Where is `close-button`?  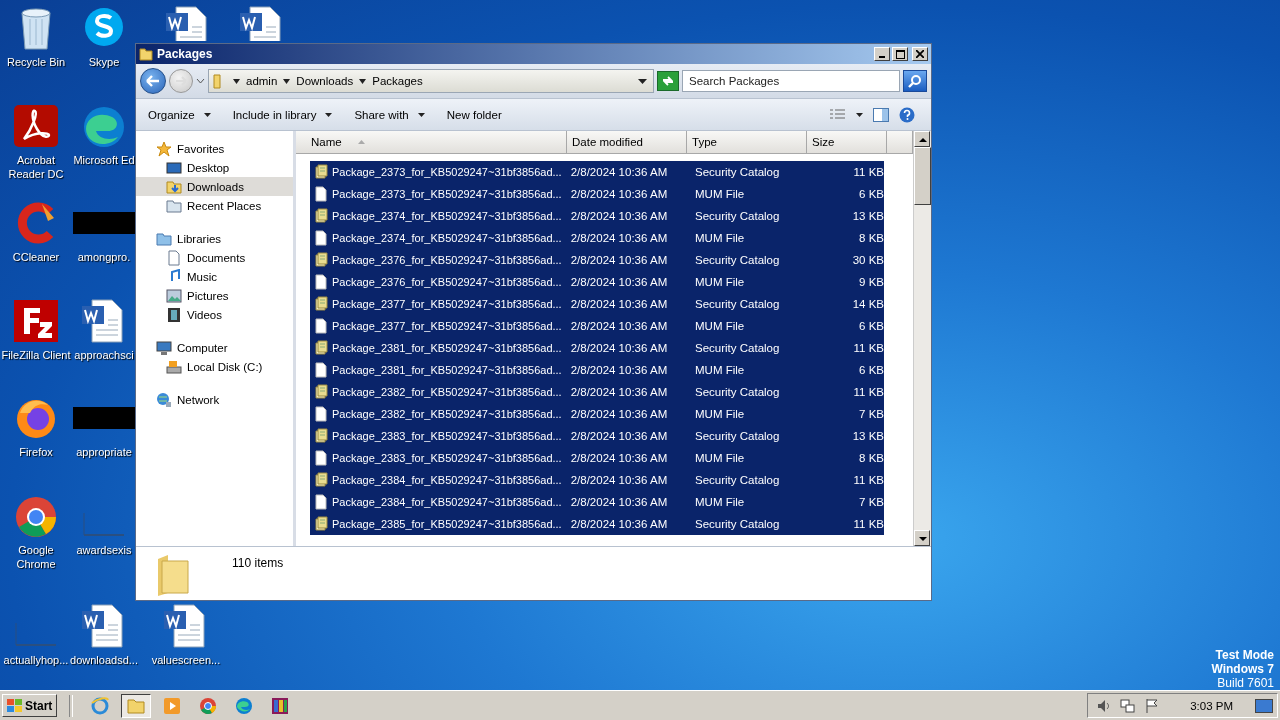 close-button is located at coordinates (920, 54).